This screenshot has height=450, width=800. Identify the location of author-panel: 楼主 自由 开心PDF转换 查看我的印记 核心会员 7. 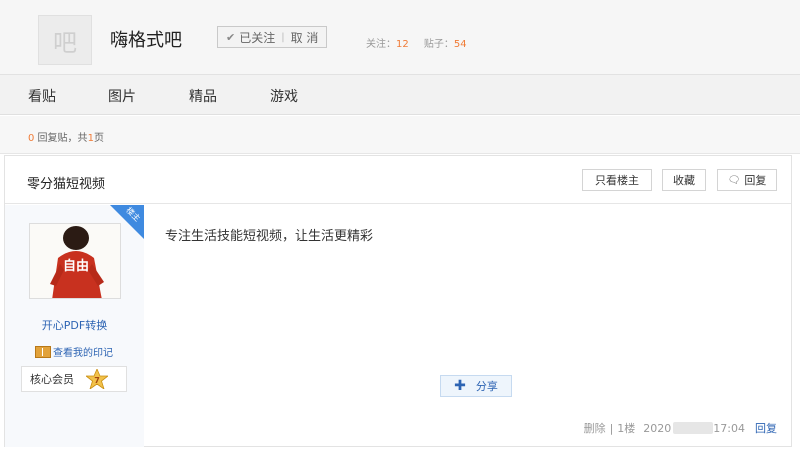
(74, 326).